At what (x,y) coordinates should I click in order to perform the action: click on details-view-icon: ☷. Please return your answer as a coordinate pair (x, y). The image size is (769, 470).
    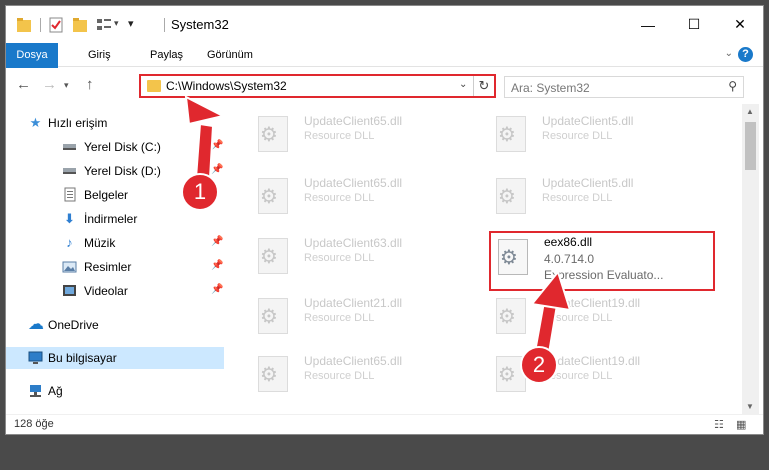
    Looking at the image, I should click on (719, 424).